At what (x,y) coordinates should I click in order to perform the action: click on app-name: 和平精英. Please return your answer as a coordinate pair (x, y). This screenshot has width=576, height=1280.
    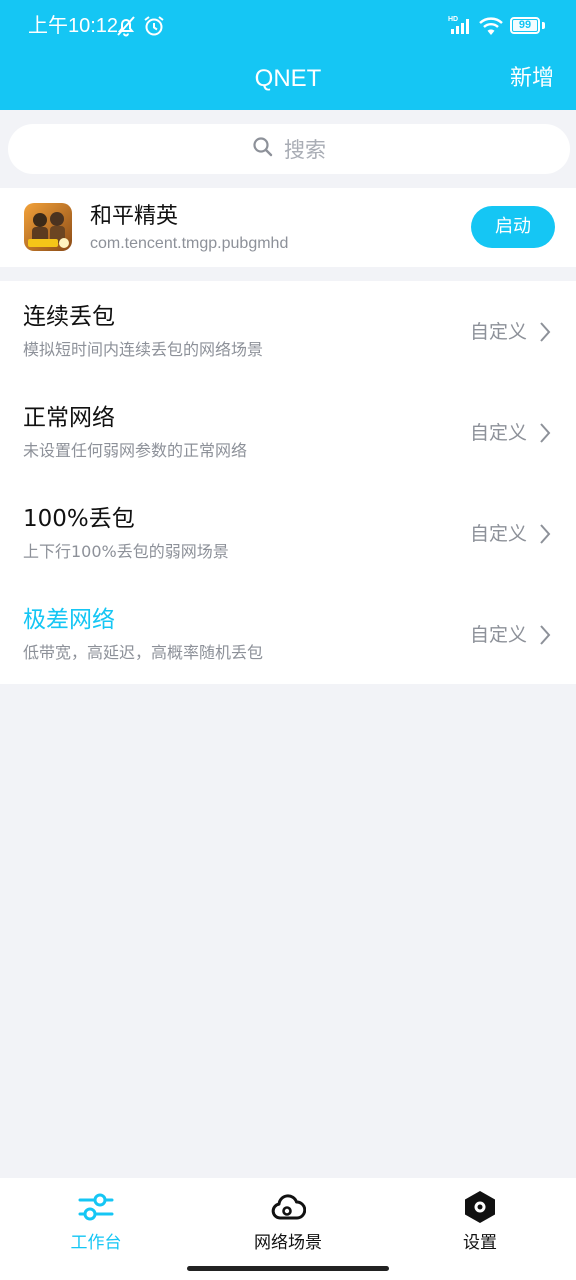
    Looking at the image, I should click on (134, 216).